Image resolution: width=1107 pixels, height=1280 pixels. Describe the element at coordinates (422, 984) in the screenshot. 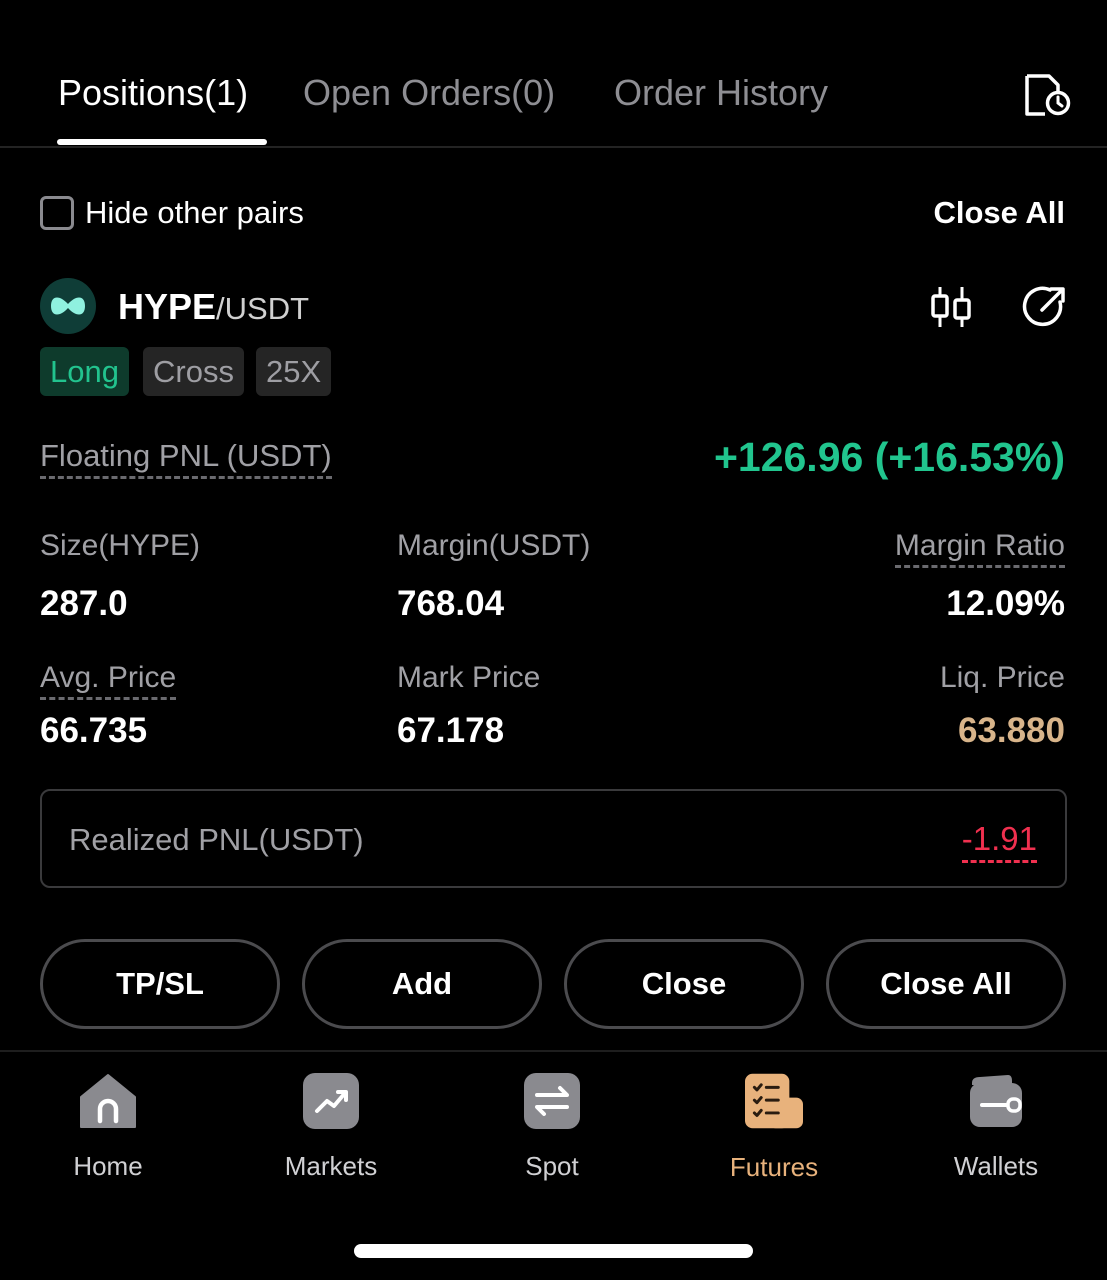

I see `add-button: Add` at that location.